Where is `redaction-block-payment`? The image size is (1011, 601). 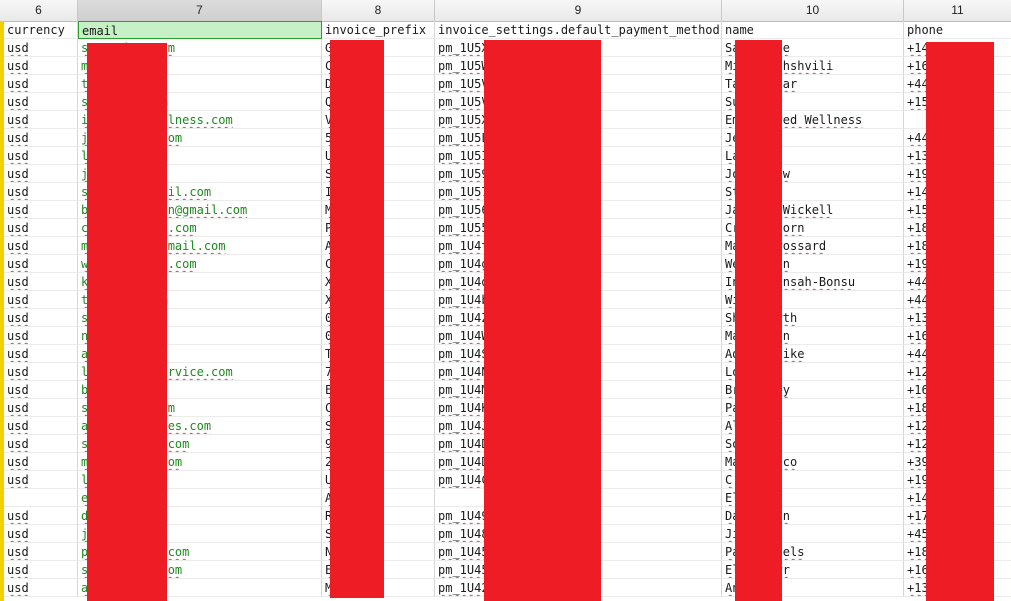 redaction-block-payment is located at coordinates (542, 320).